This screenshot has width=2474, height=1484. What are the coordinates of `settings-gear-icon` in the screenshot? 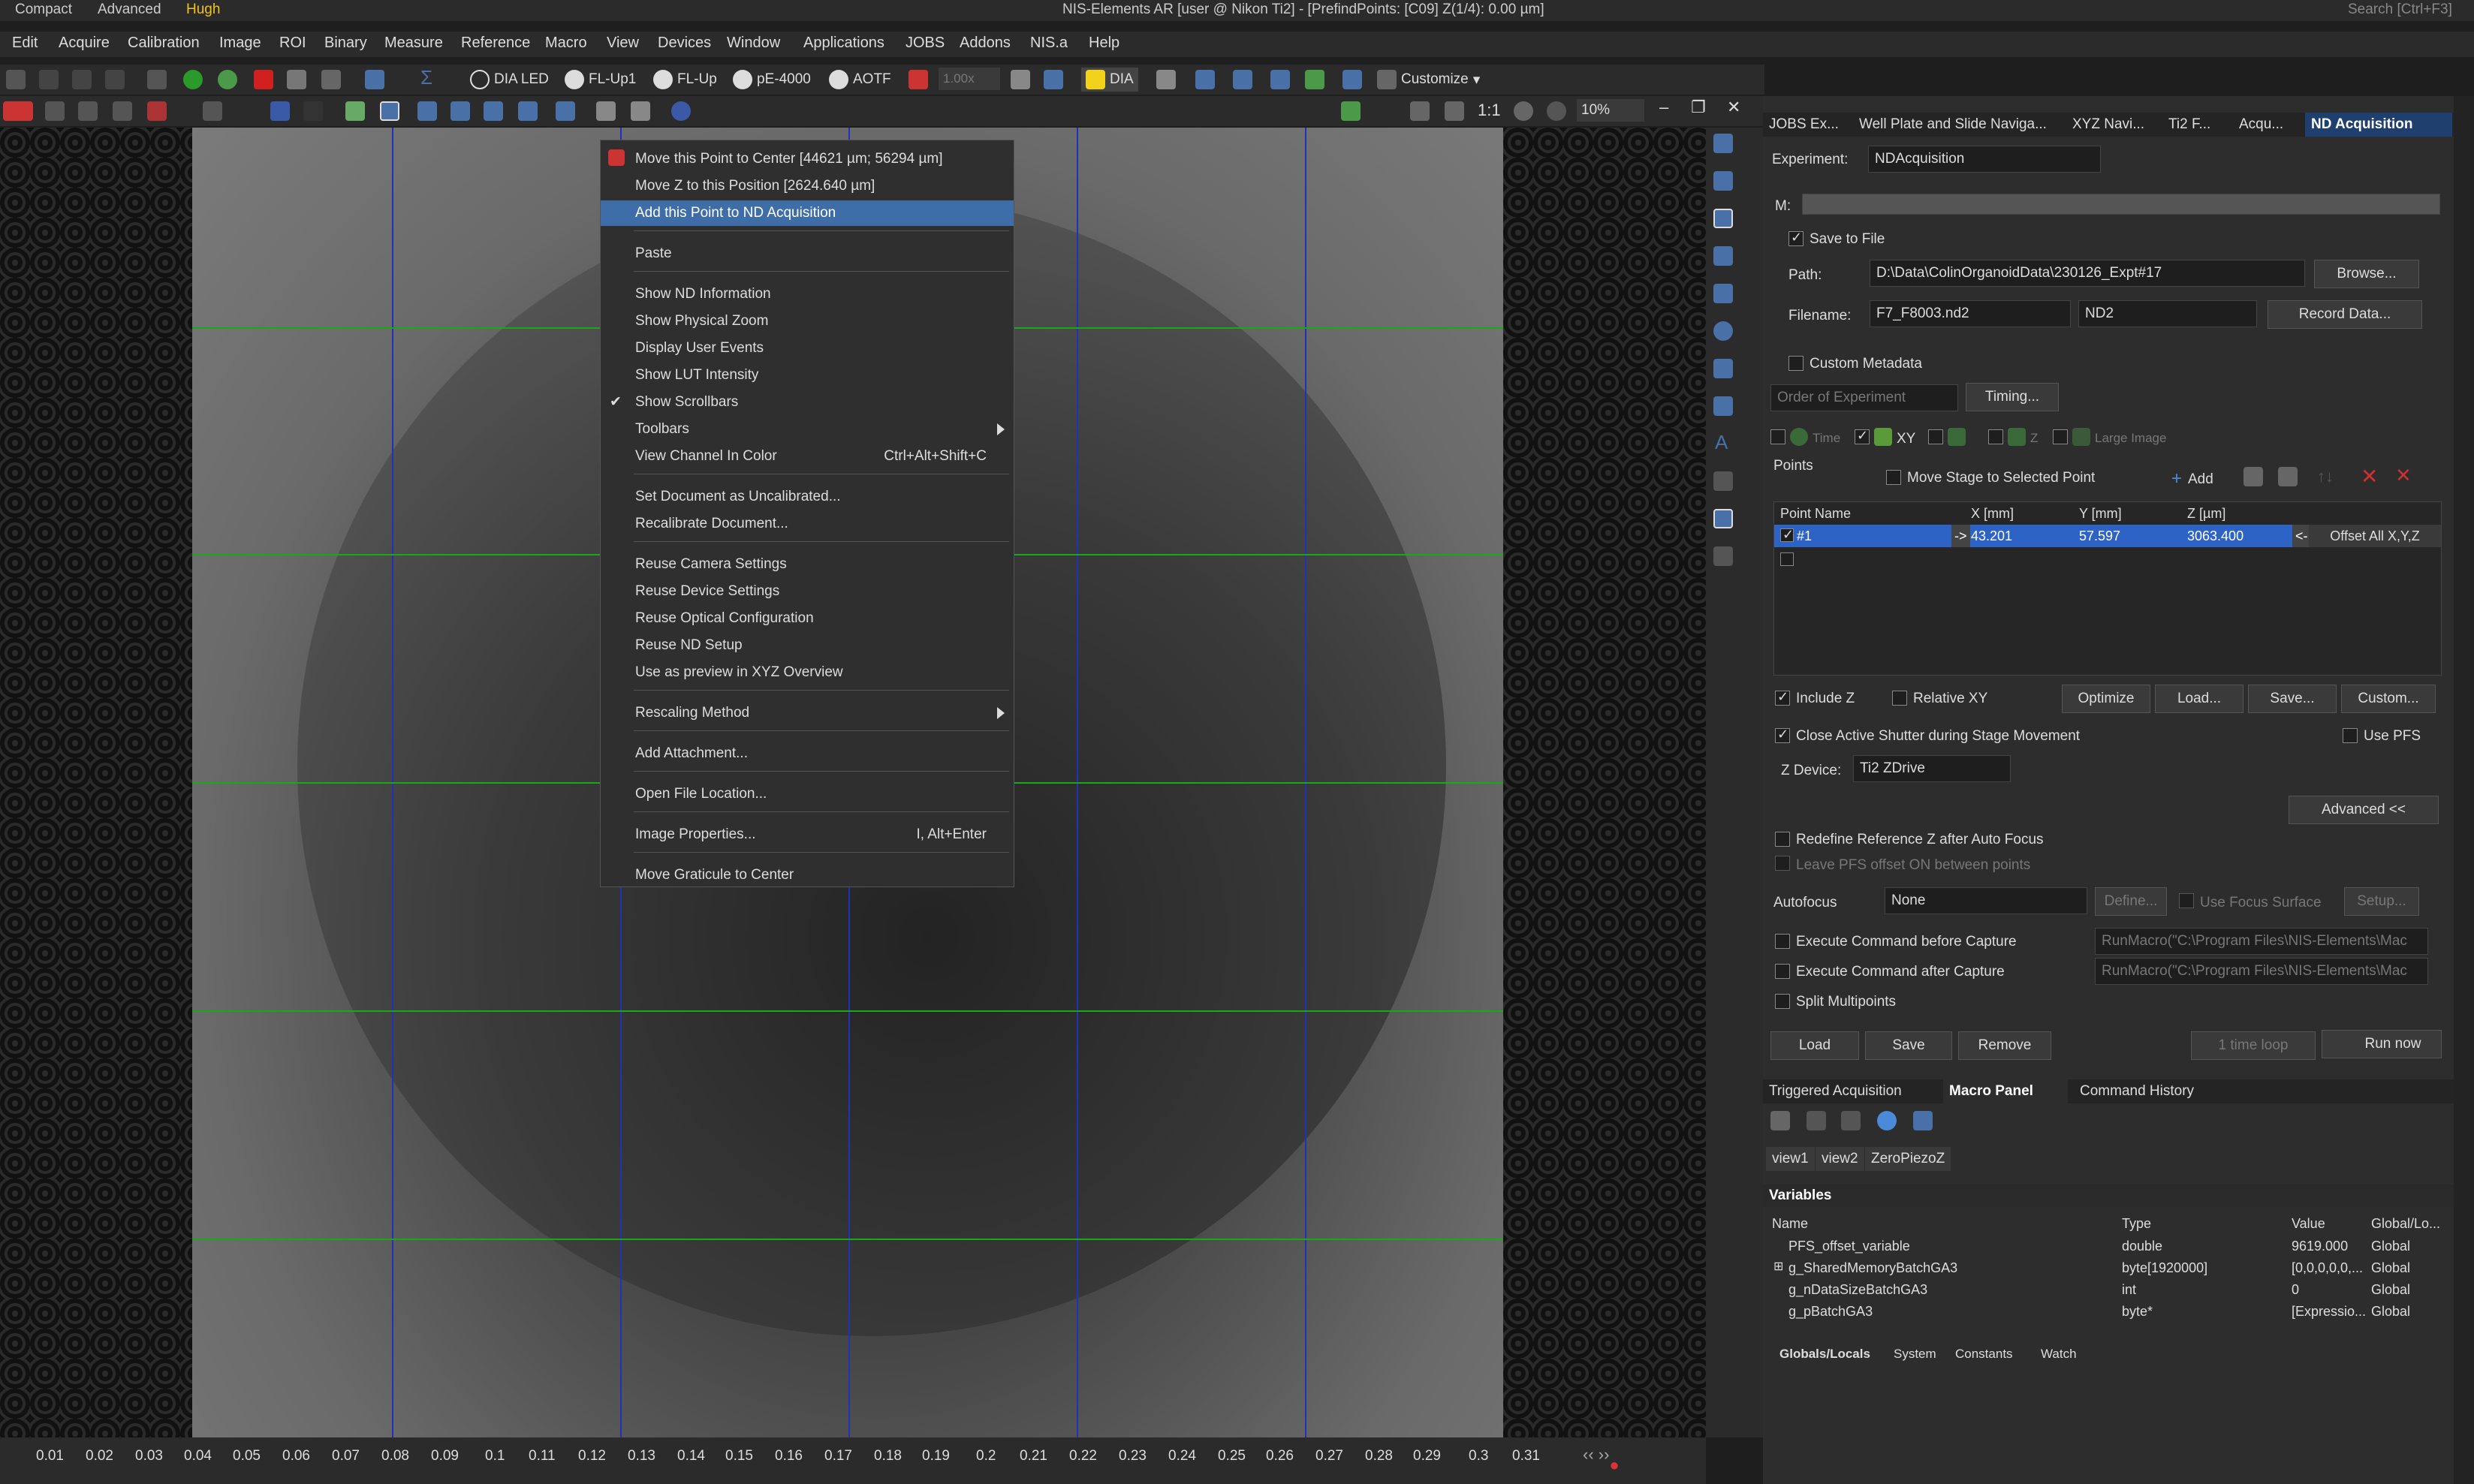 It's located at (1887, 1120).